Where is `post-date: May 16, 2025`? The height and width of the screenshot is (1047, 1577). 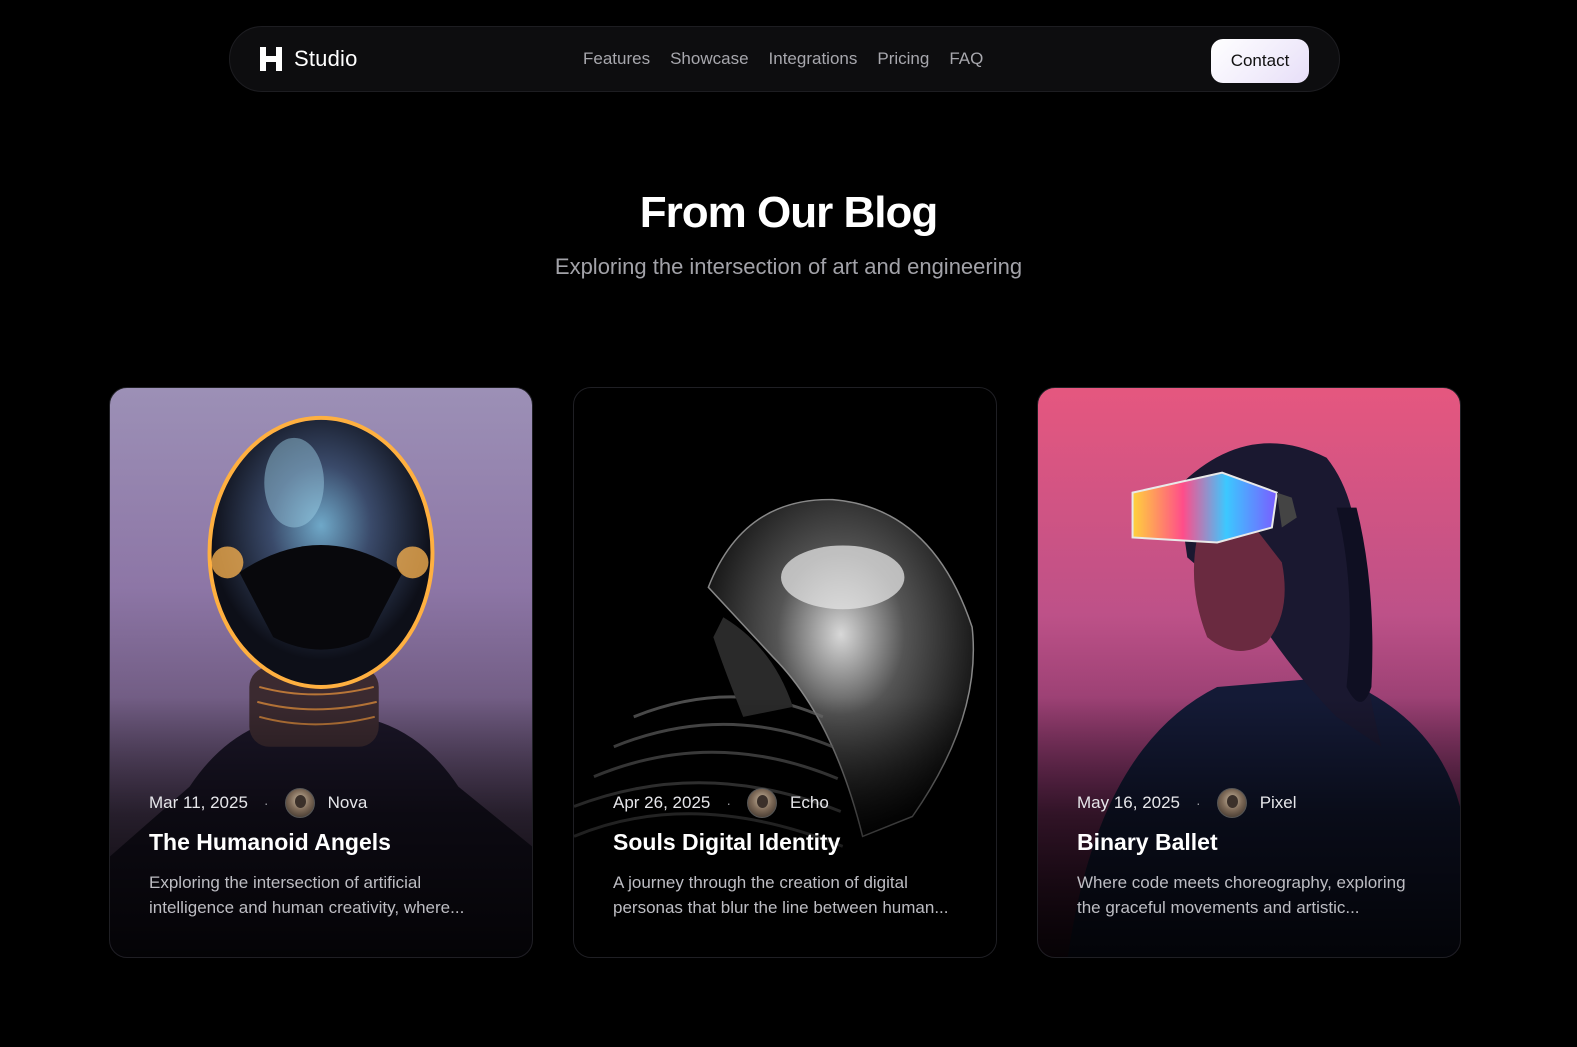
post-date: May 16, 2025 is located at coordinates (1129, 802).